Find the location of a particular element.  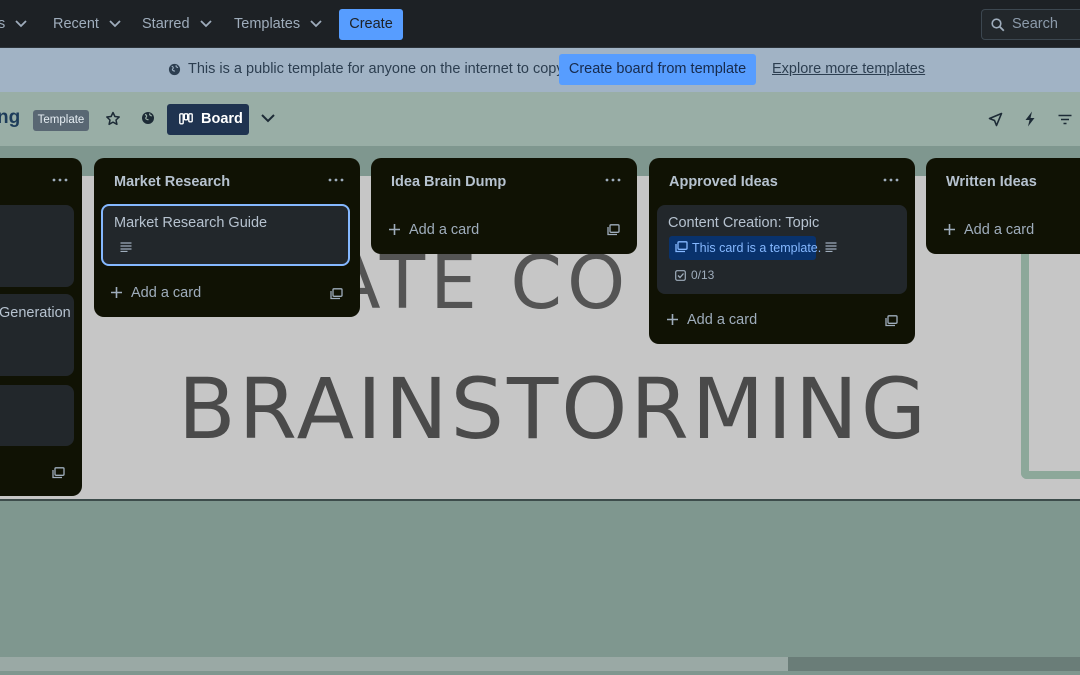

nav-recent-label: Recent is located at coordinates (76, 24).